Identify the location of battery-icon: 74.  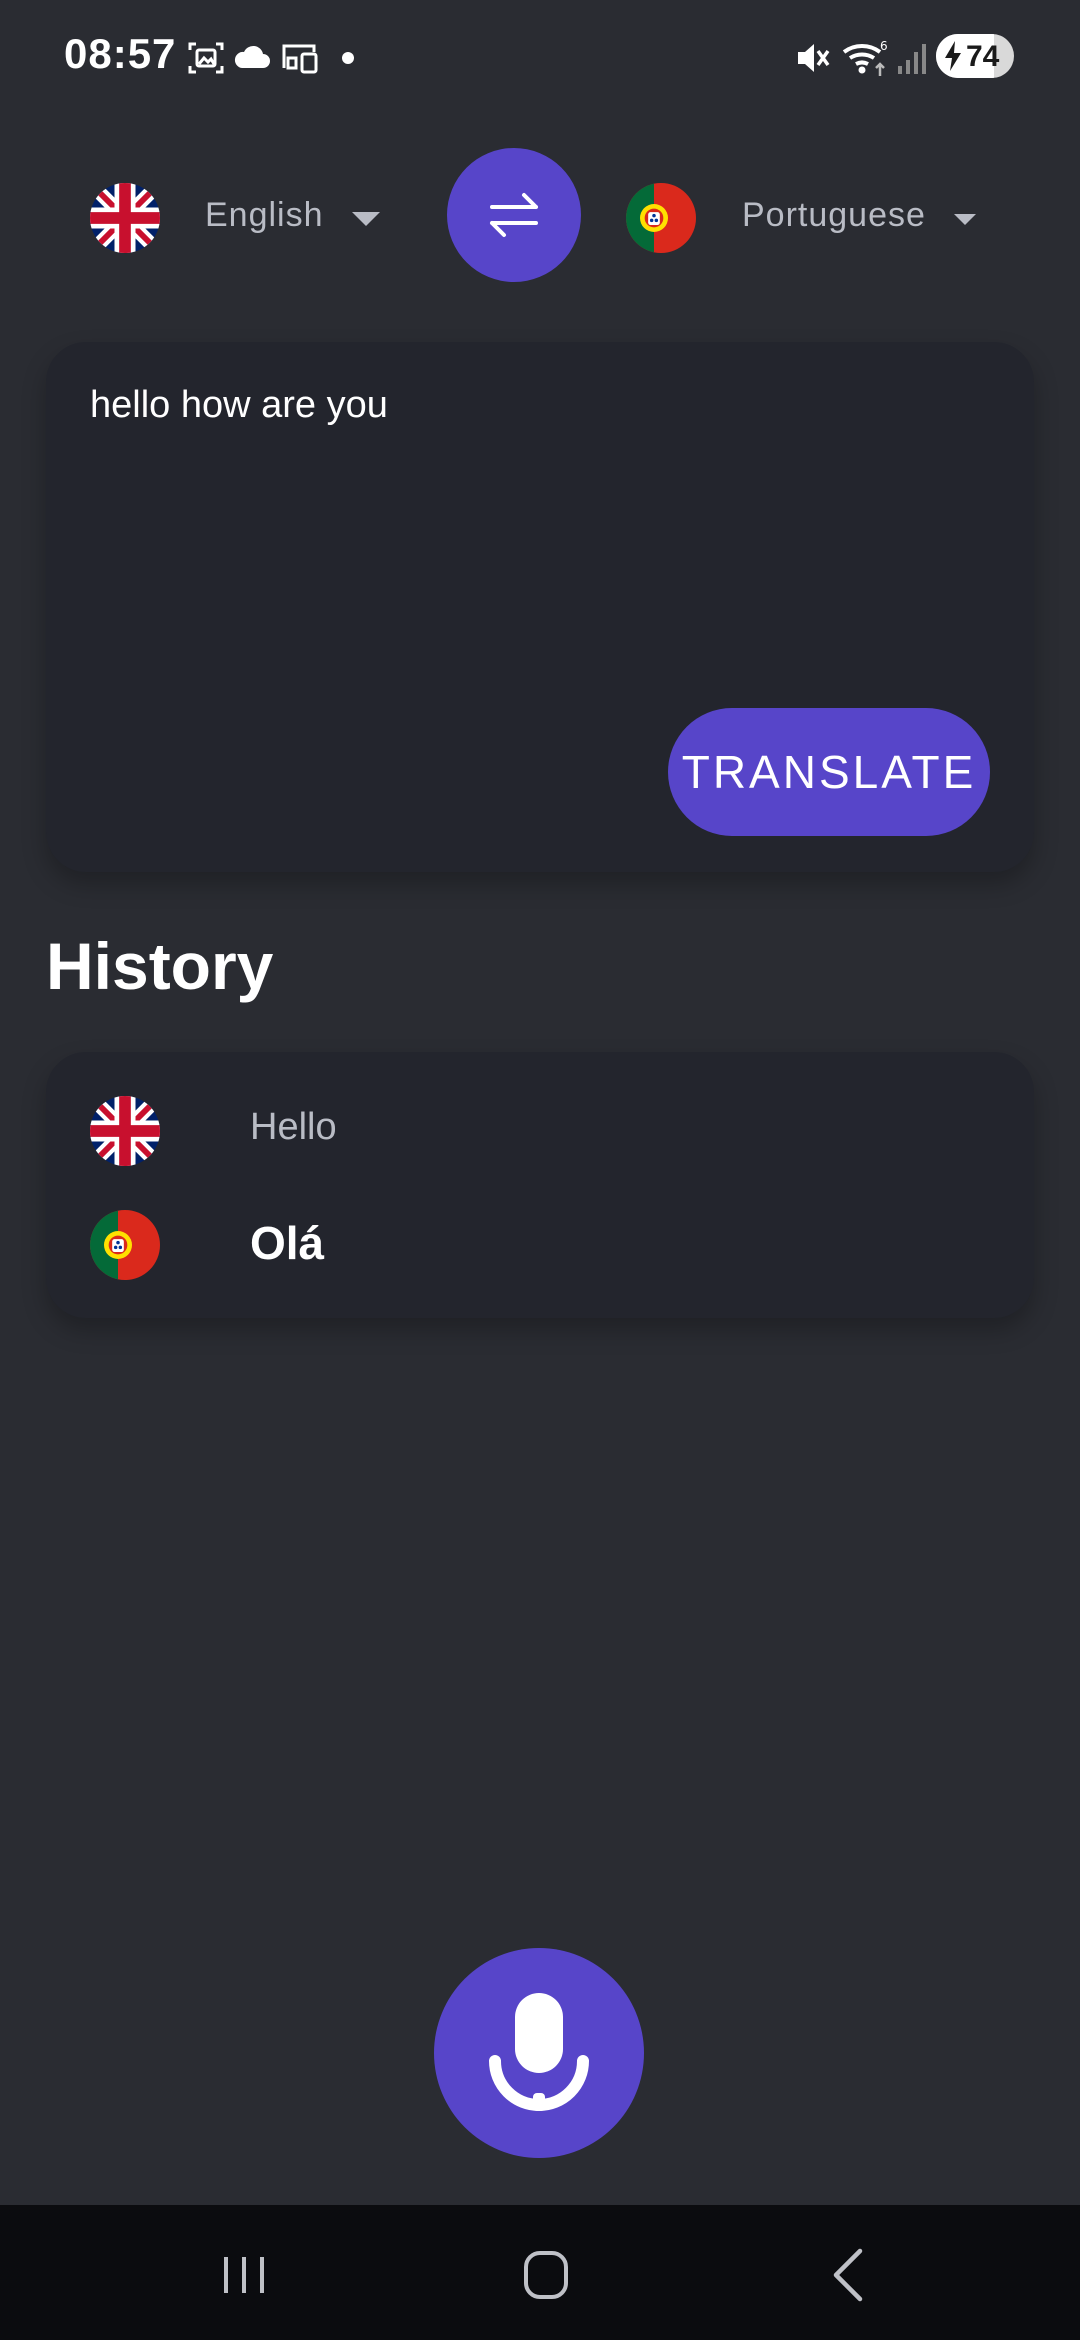
(975, 56).